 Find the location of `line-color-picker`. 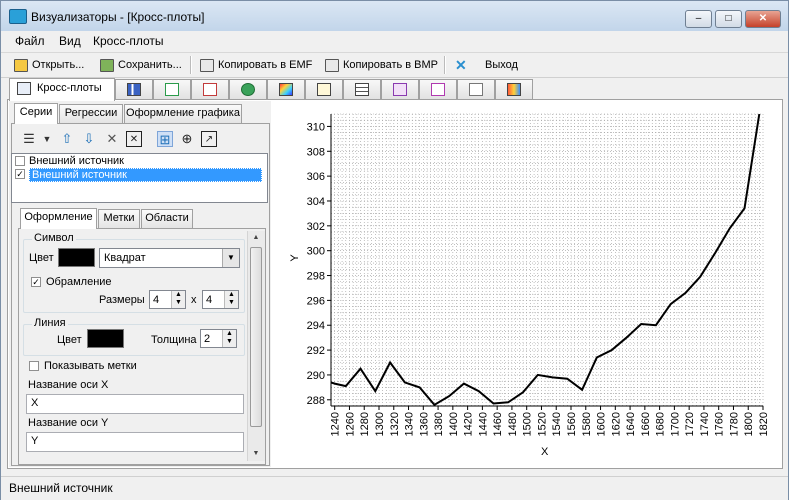

line-color-picker is located at coordinates (105, 338).